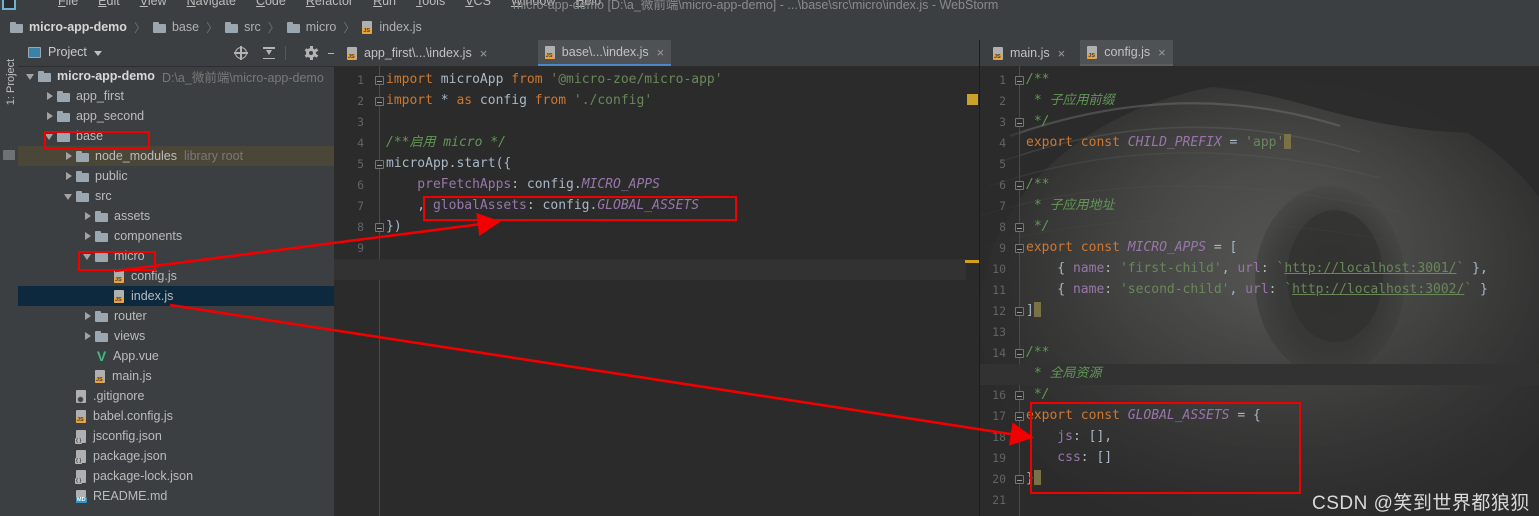 The height and width of the screenshot is (516, 1539). What do you see at coordinates (176, 116) in the screenshot?
I see `tree-item-app-second: app_second` at bounding box center [176, 116].